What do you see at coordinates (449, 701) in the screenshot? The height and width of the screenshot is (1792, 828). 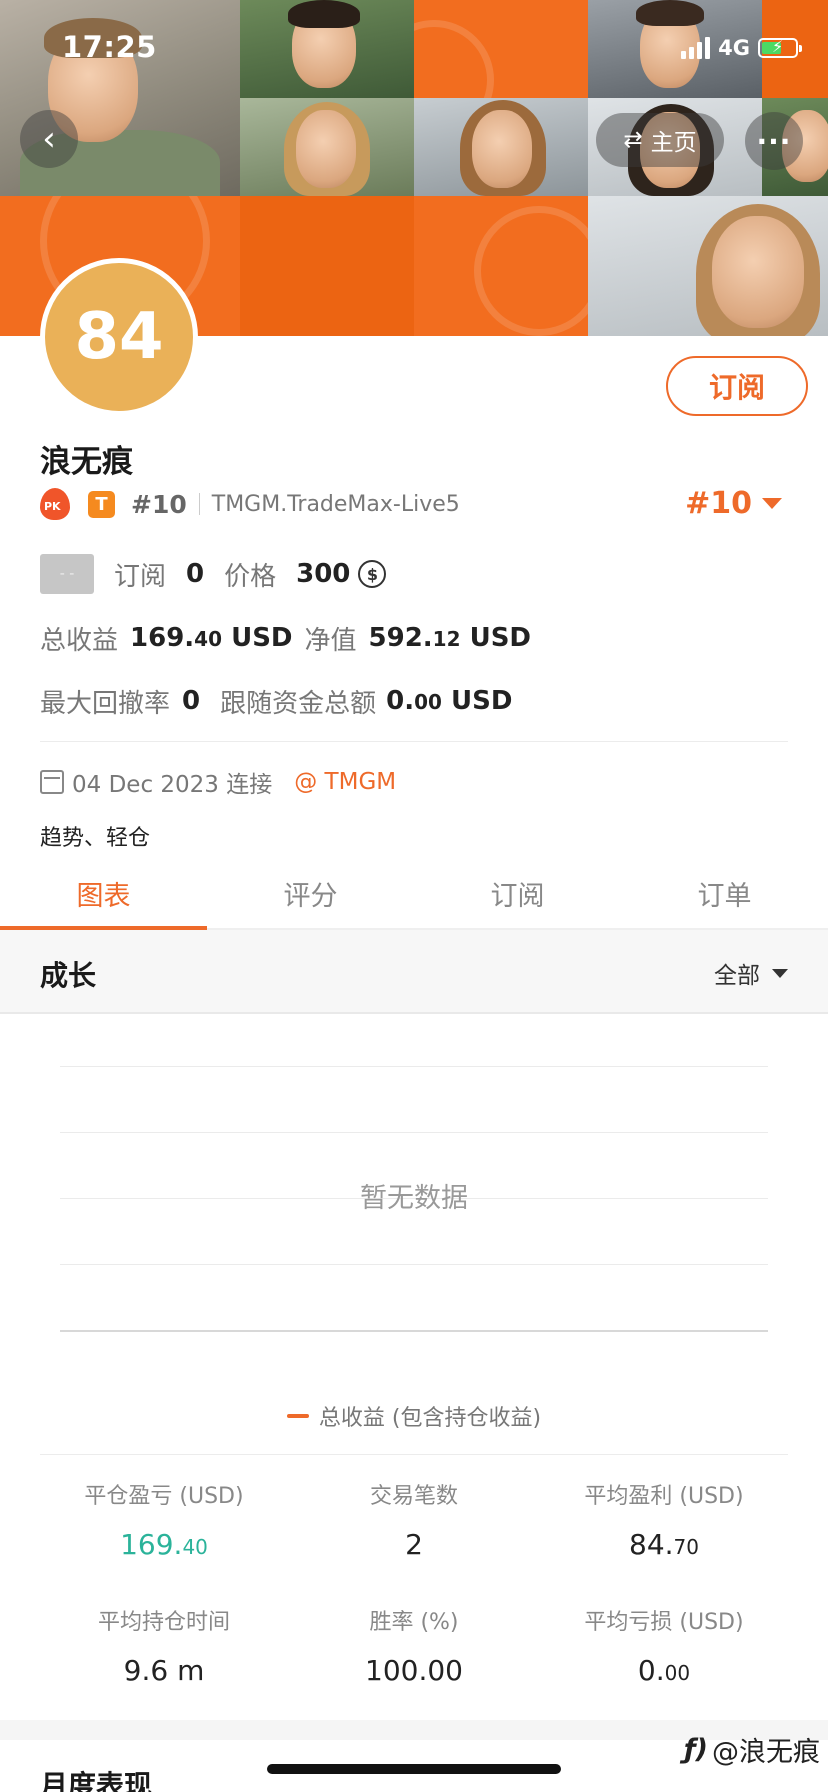 I see `follow-funds-value: 0.00 USD` at bounding box center [449, 701].